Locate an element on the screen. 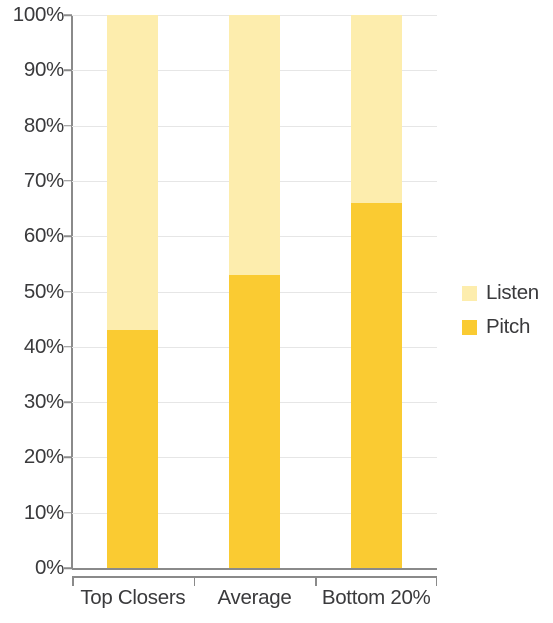 The image size is (553, 623). y-axis-tick-label: 70% is located at coordinates (43, 180).